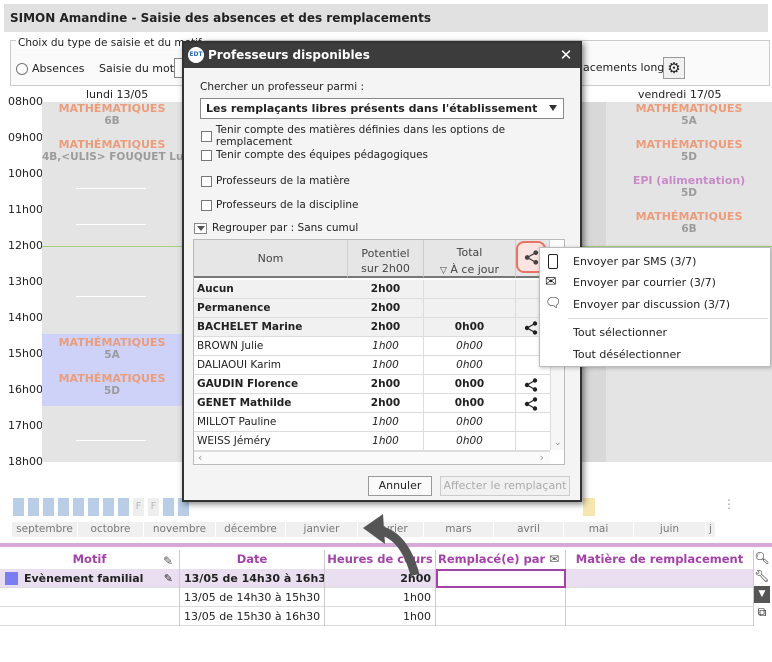 The height and width of the screenshot is (662, 772). Describe the element at coordinates (729, 507) in the screenshot. I see `more-icon: ⋮` at that location.